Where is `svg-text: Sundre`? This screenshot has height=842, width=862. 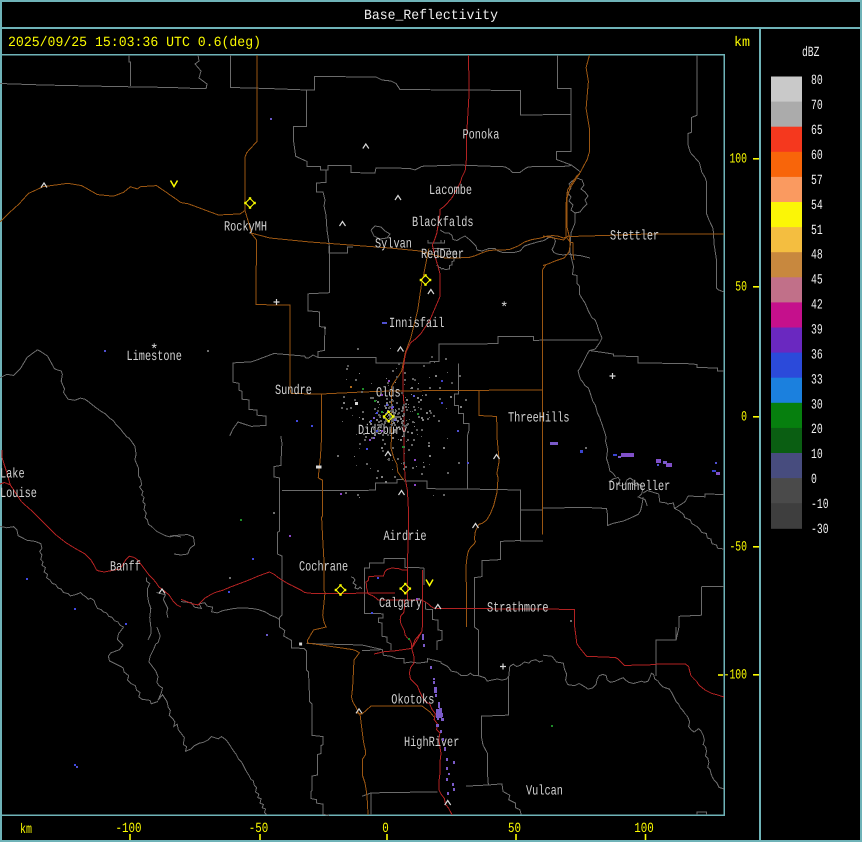
svg-text: Sundre is located at coordinates (293, 390).